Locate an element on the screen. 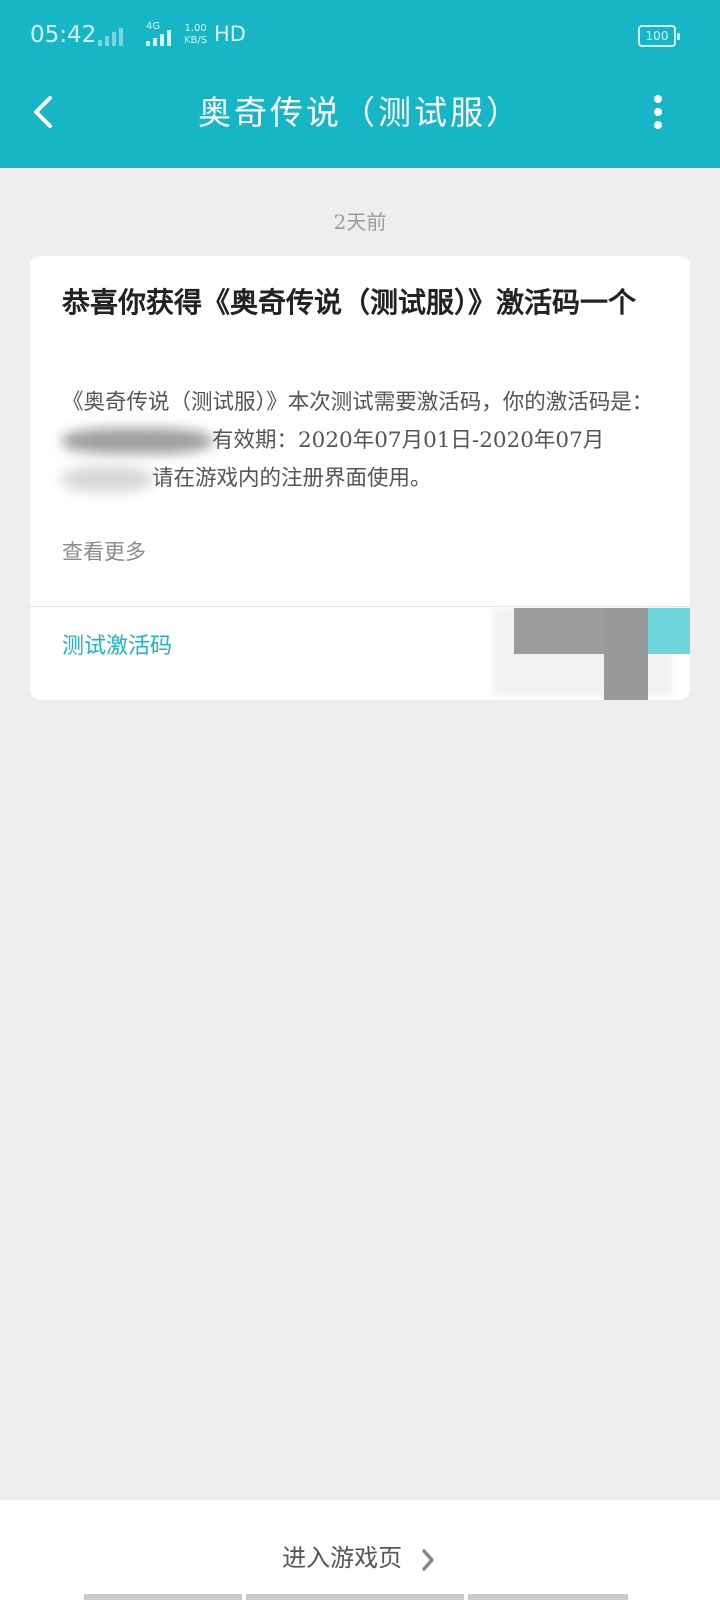  app-header: 05:42 4G 1.00 KB/S HD 100 奥奇传说（测试服） is located at coordinates (360, 84).